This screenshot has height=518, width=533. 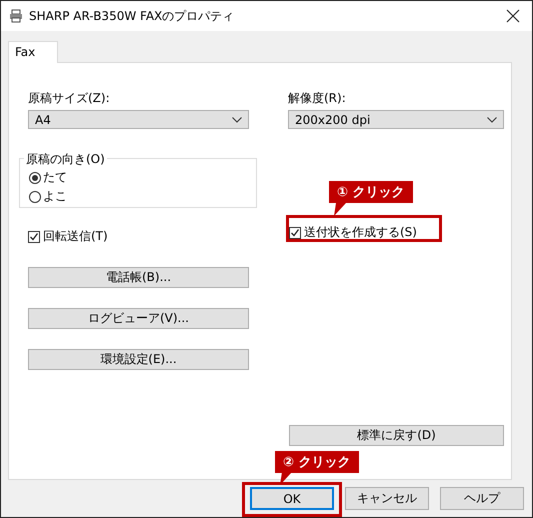 I want to click on dropdown: 200x200 dpi, so click(x=396, y=119).